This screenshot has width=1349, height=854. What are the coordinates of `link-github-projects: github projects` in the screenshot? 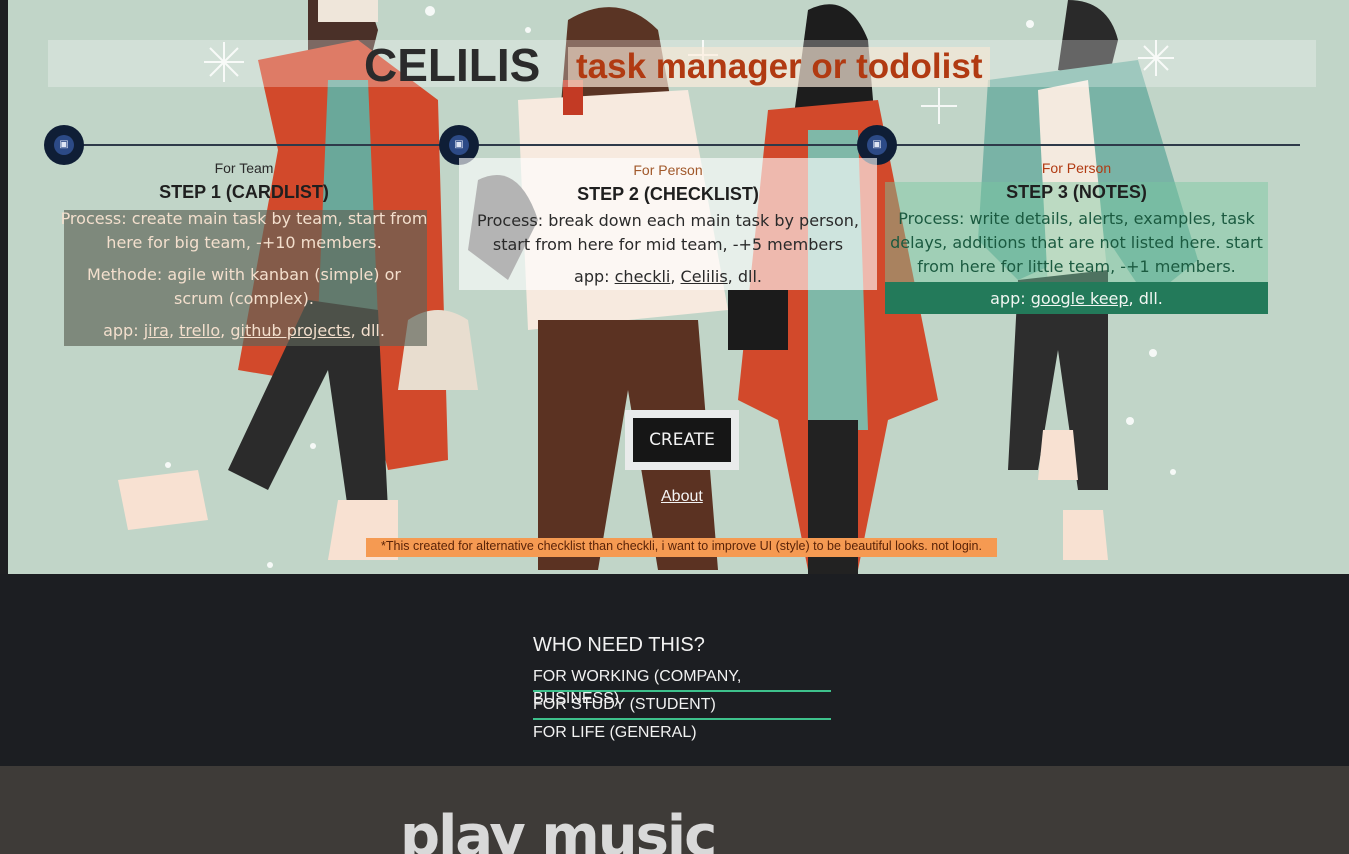 It's located at (290, 330).